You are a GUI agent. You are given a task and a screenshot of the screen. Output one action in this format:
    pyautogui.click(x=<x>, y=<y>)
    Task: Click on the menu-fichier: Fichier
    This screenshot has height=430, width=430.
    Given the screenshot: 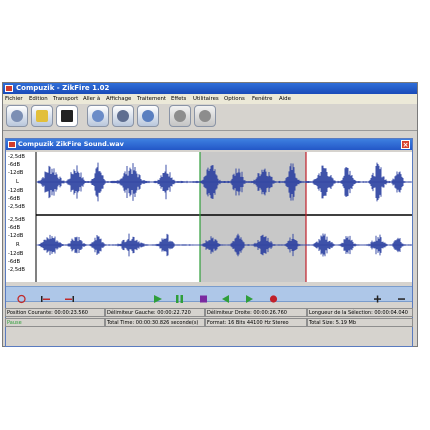 What is the action you would take?
    pyautogui.click(x=14, y=99)
    